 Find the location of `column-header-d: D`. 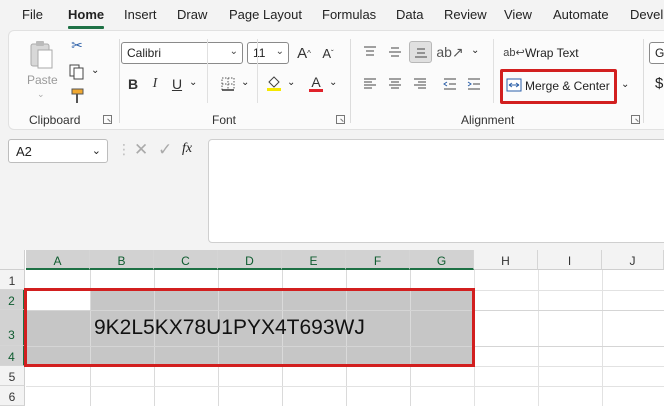

column-header-d: D is located at coordinates (250, 260).